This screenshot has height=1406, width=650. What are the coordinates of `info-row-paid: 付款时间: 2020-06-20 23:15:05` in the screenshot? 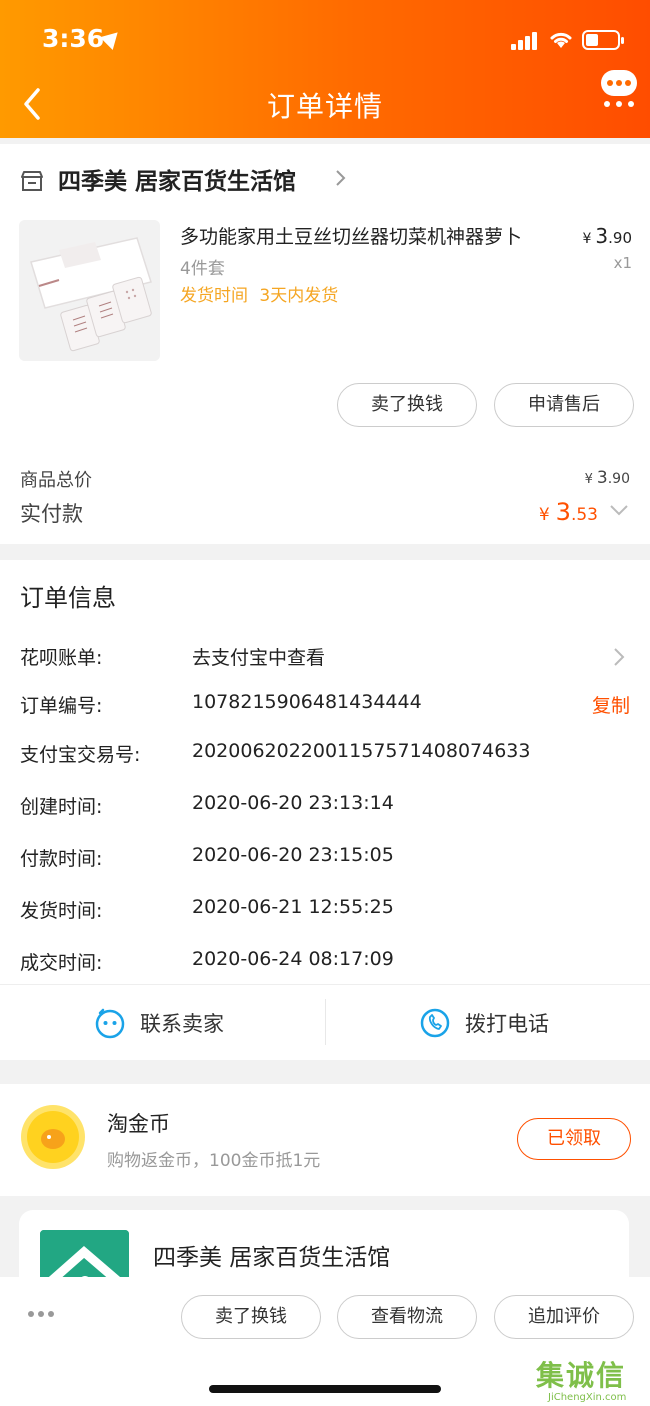 It's located at (207, 857).